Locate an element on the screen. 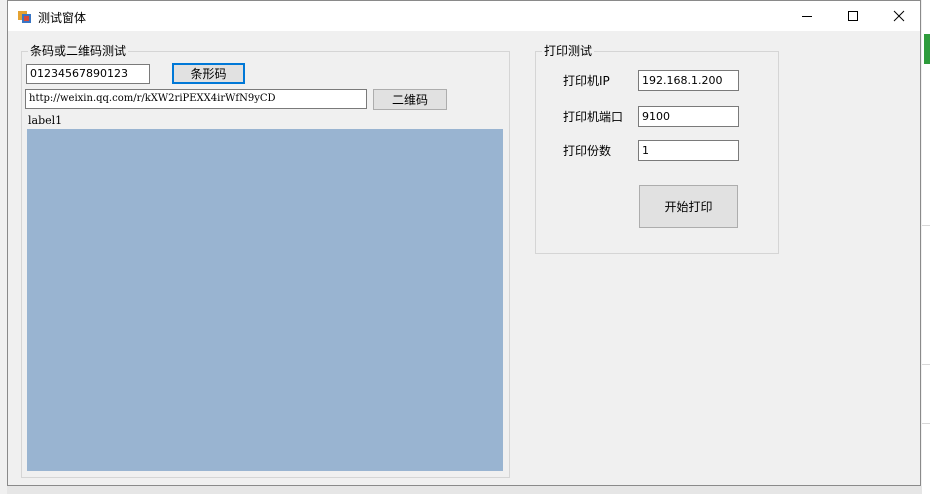 Image resolution: width=930 pixels, height=494 pixels. barcode-input: 01234567890123 is located at coordinates (88, 74).